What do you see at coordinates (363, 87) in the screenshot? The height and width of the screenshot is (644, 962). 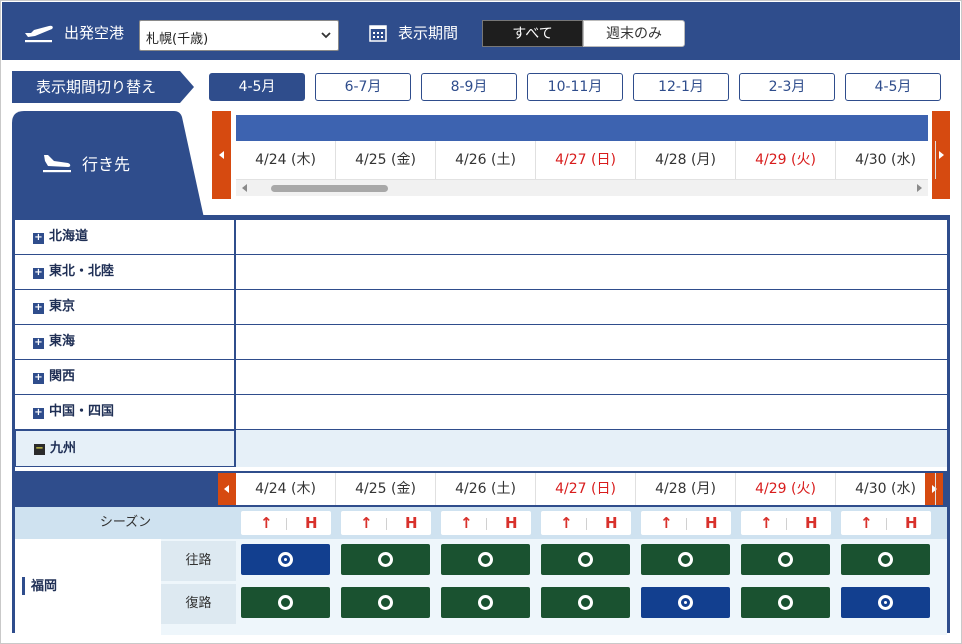 I see `month-tab-jun-jul: 6-7月` at bounding box center [363, 87].